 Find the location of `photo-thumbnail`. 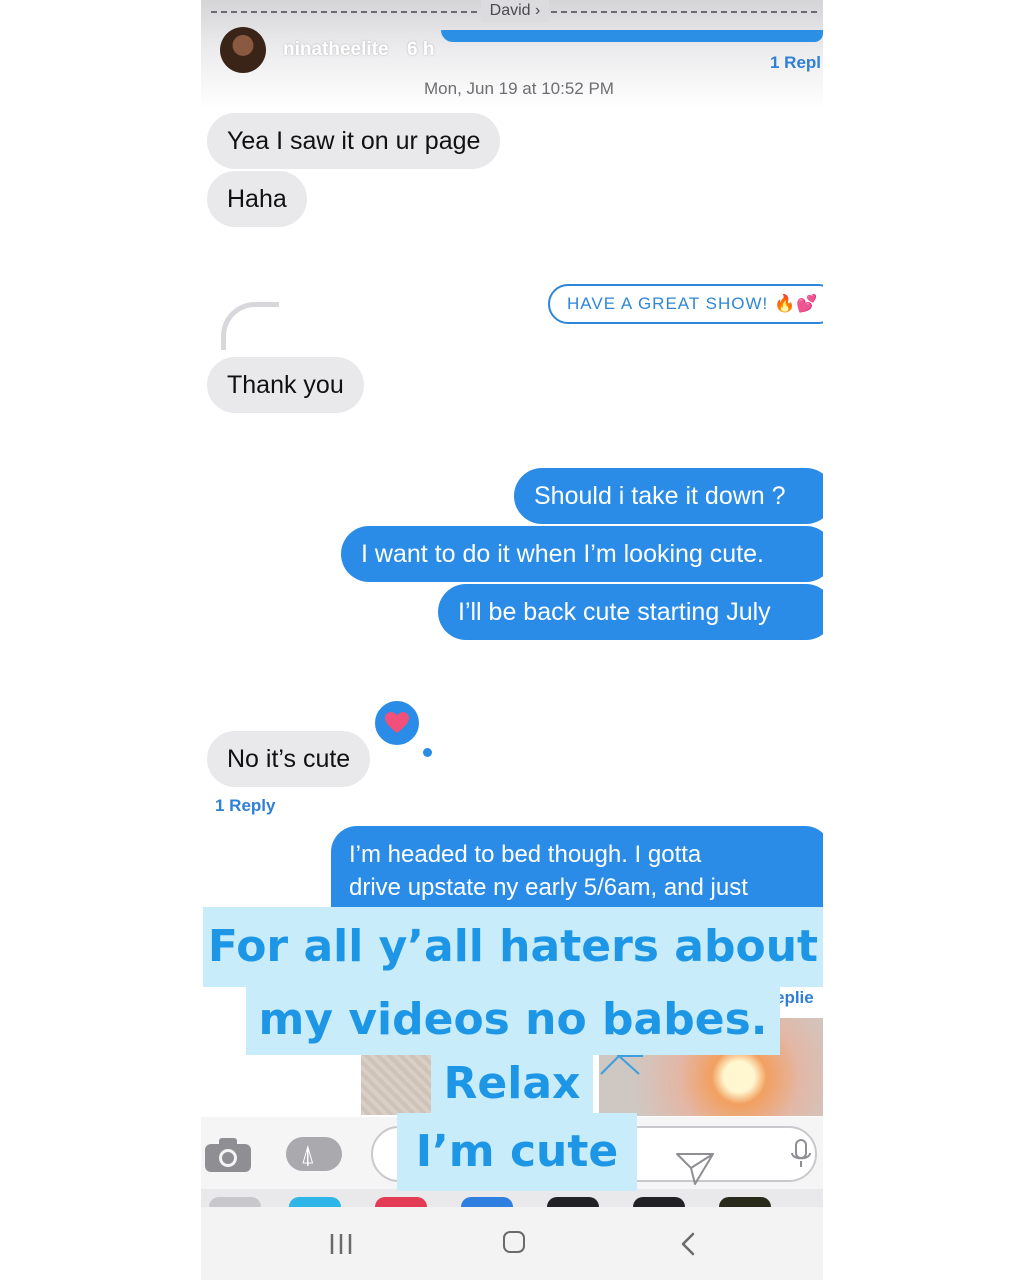

photo-thumbnail is located at coordinates (396, 1085).